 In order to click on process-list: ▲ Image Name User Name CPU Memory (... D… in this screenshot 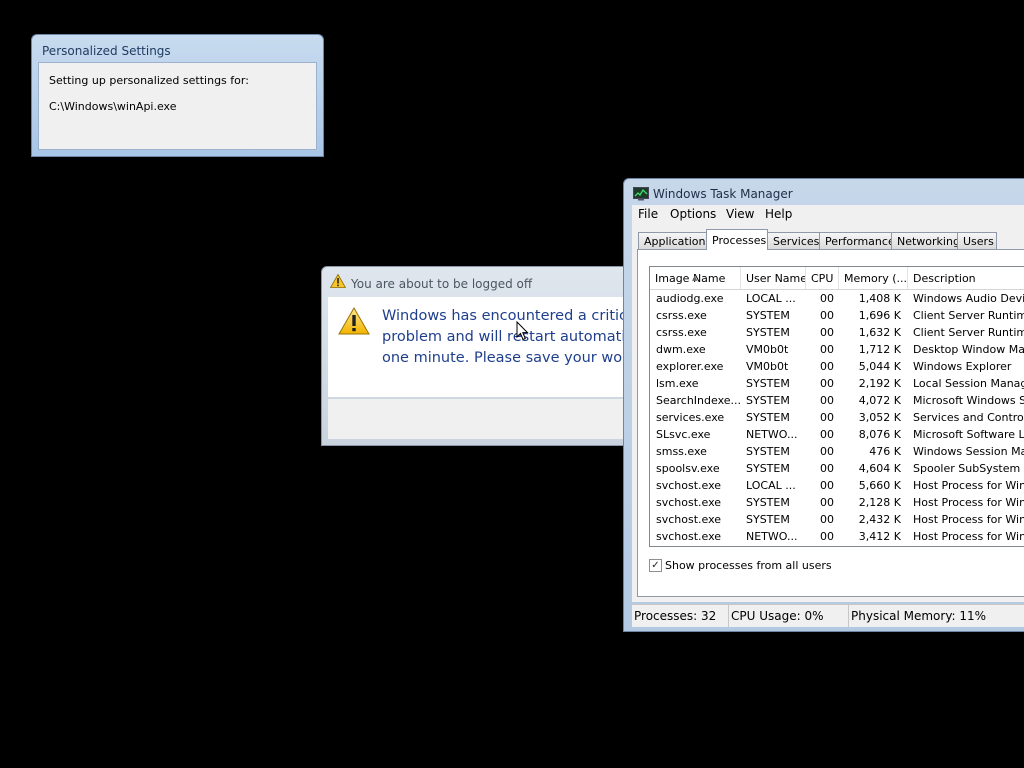, I will do `click(836, 406)`.